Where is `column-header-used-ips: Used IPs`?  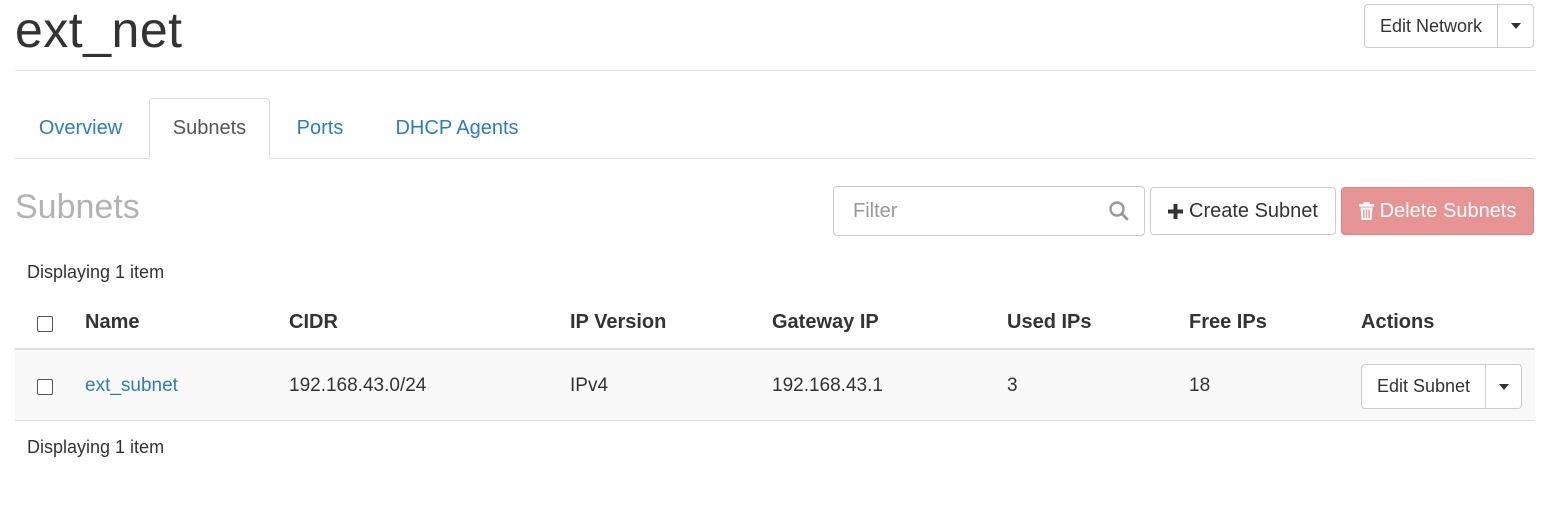
column-header-used-ips: Used IPs is located at coordinates (1049, 322).